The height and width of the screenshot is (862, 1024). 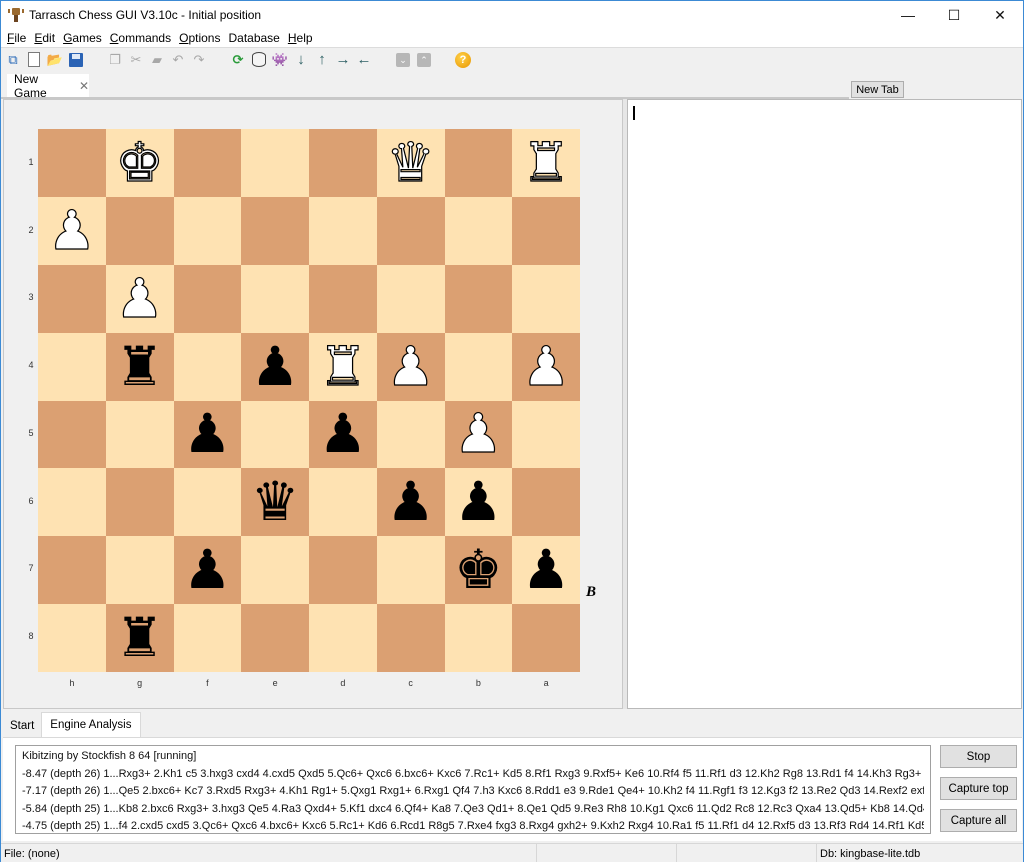 What do you see at coordinates (343, 365) in the screenshot?
I see `white-rook-icon: ♜` at bounding box center [343, 365].